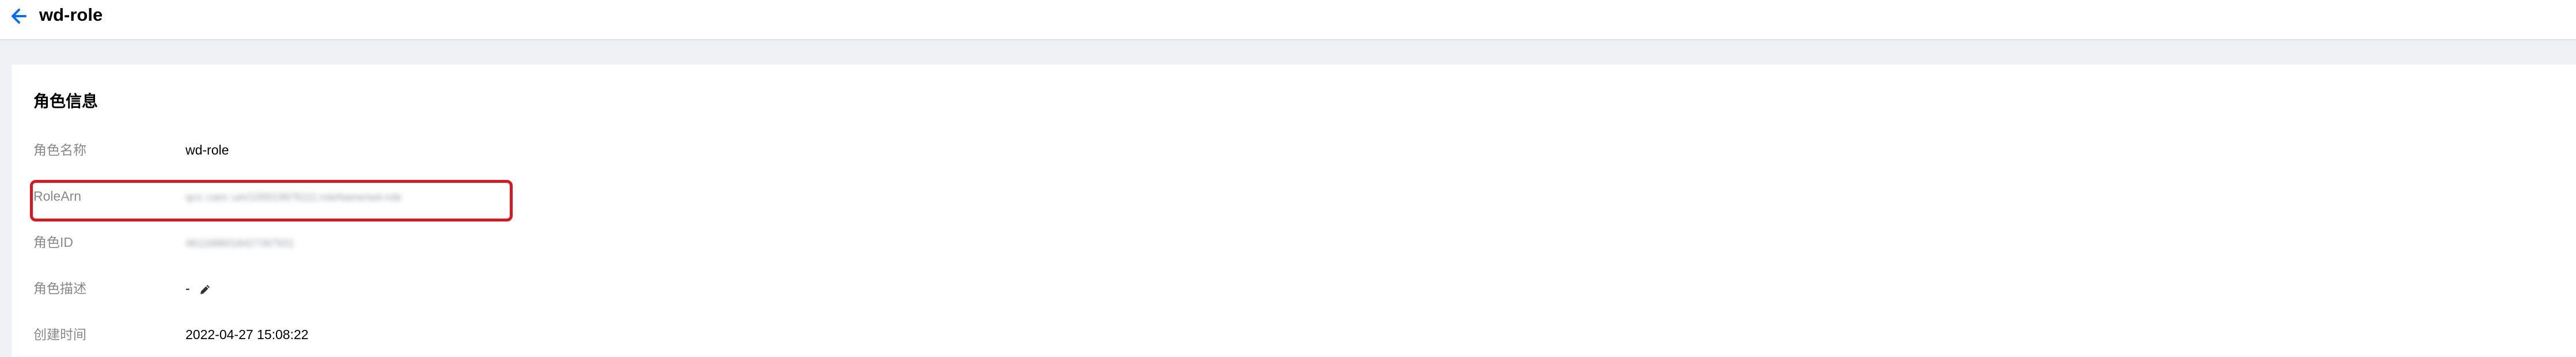 Image resolution: width=2576 pixels, height=357 pixels. What do you see at coordinates (239, 243) in the screenshot?
I see `role-id-value: 4611686018427397931` at bounding box center [239, 243].